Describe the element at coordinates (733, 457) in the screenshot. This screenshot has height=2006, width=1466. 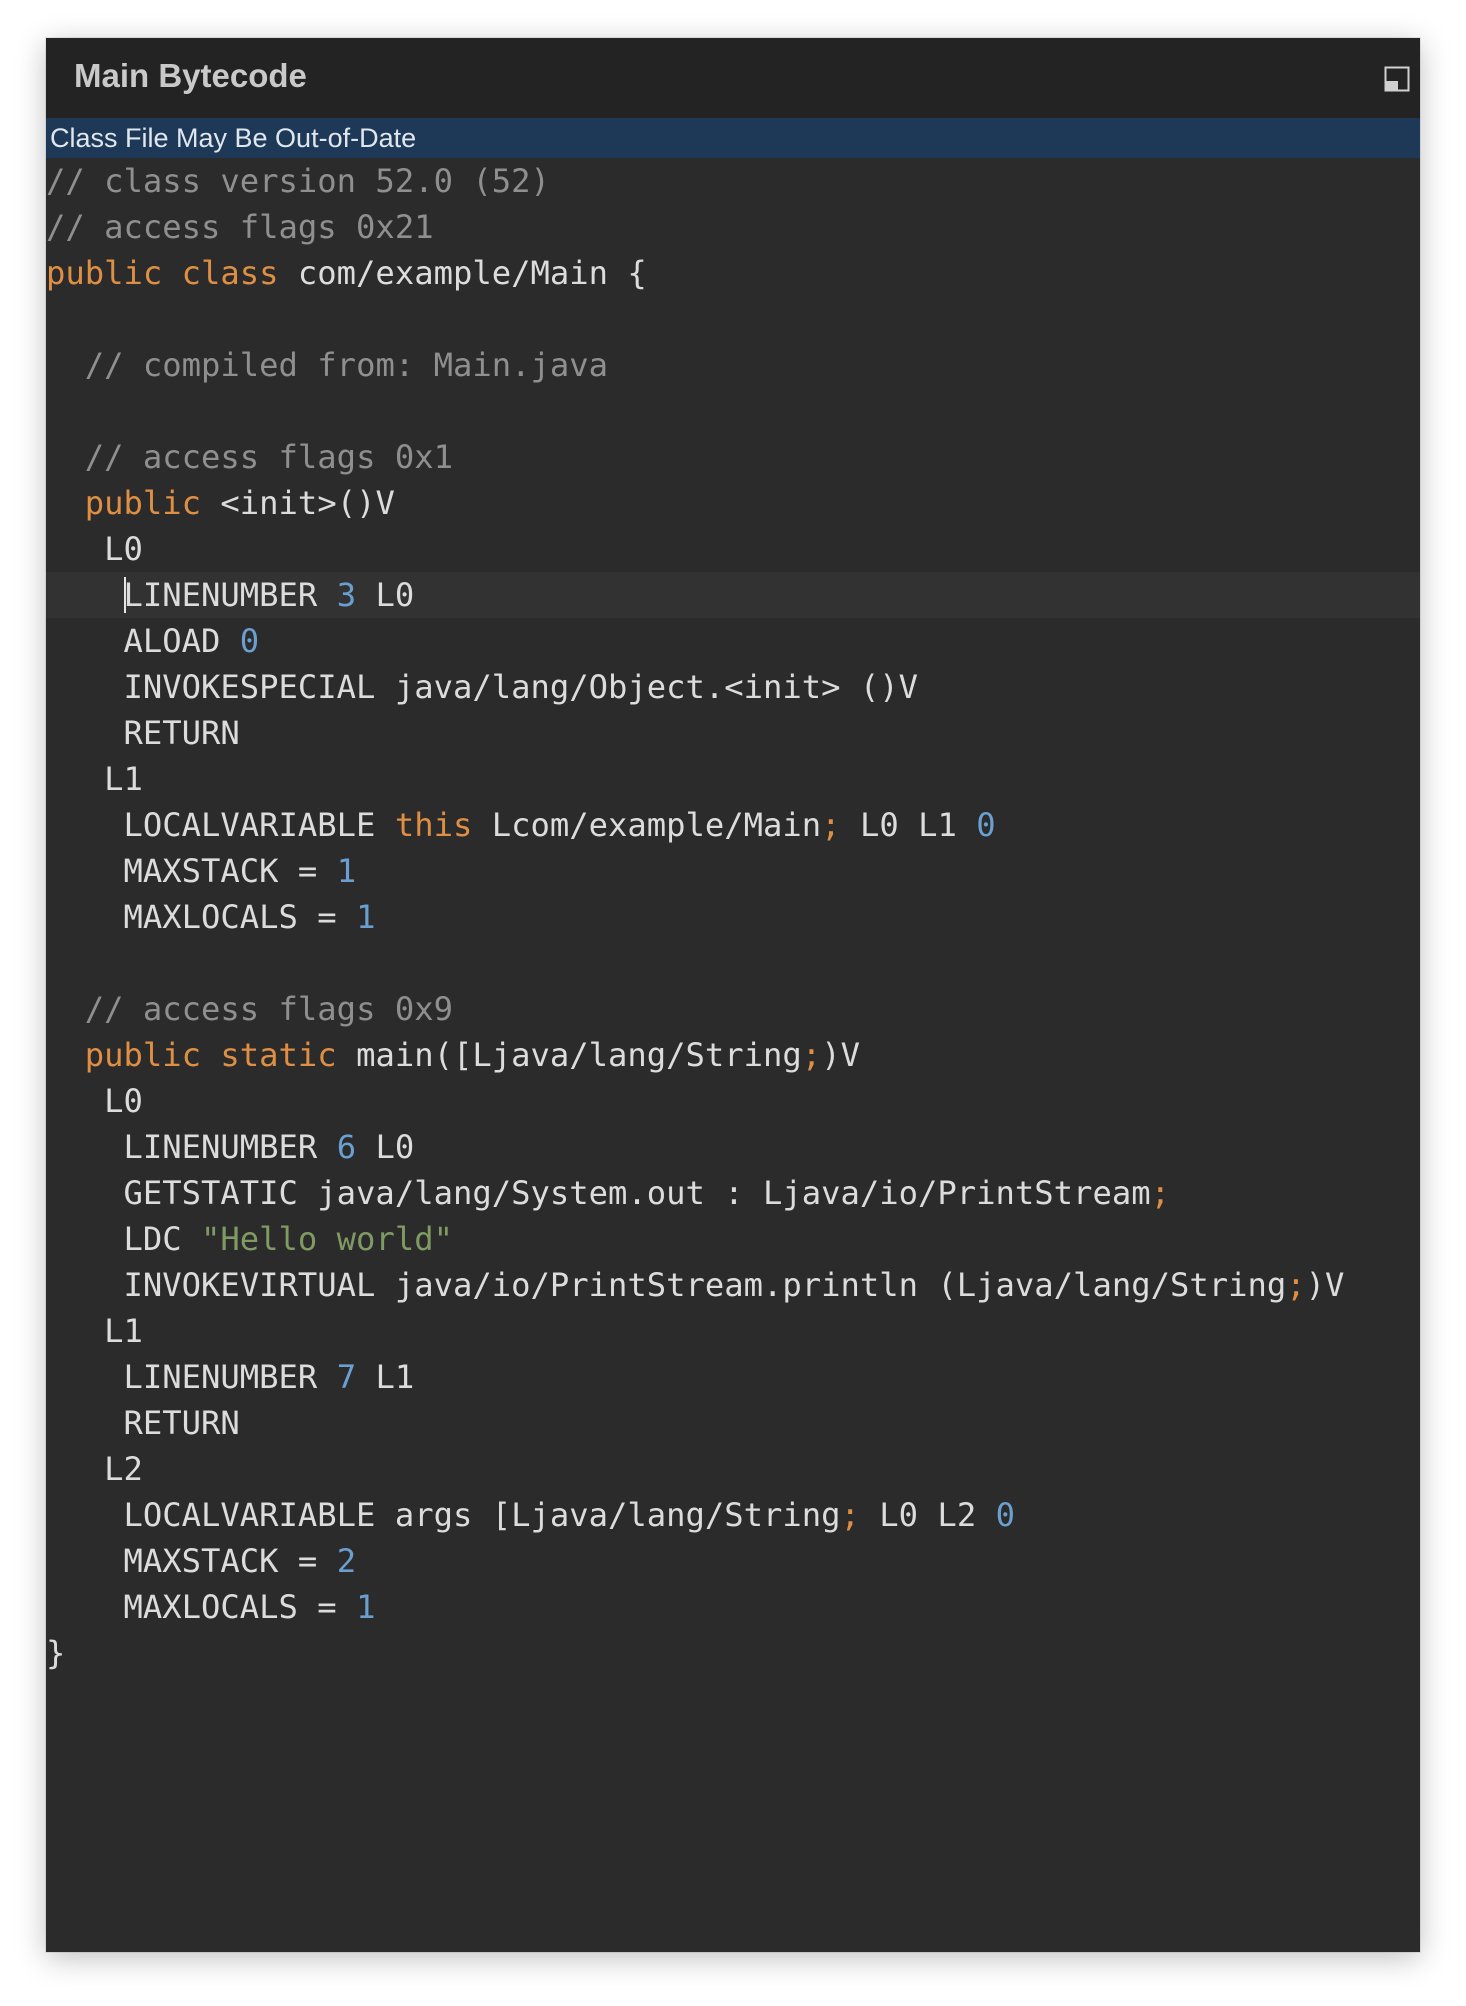
I see `code-line: // access flags 0x1` at that location.